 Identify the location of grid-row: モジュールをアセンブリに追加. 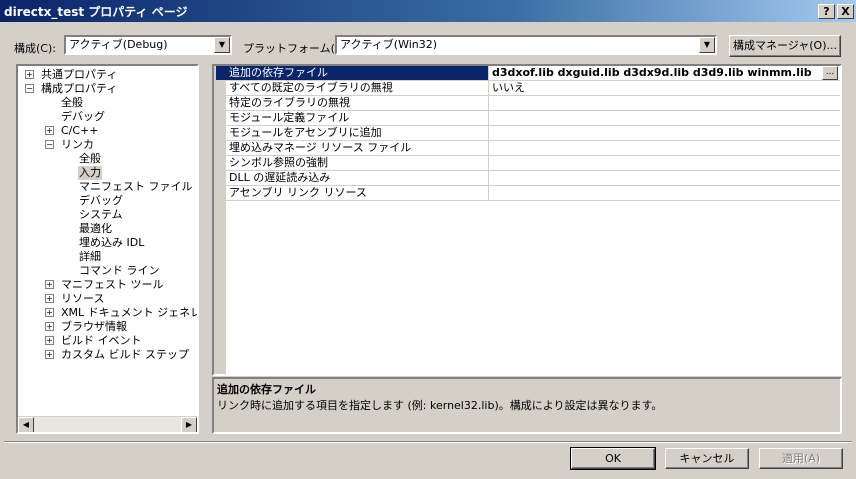
(527, 133).